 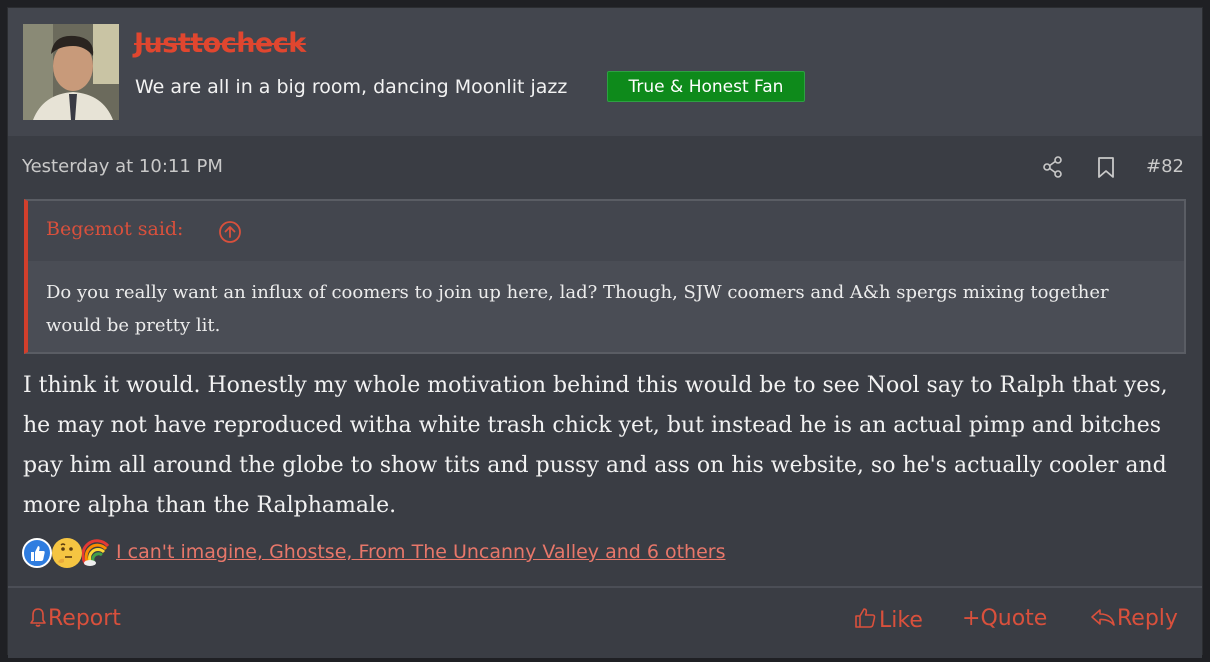 What do you see at coordinates (96, 553) in the screenshot?
I see `rainbow-icon` at bounding box center [96, 553].